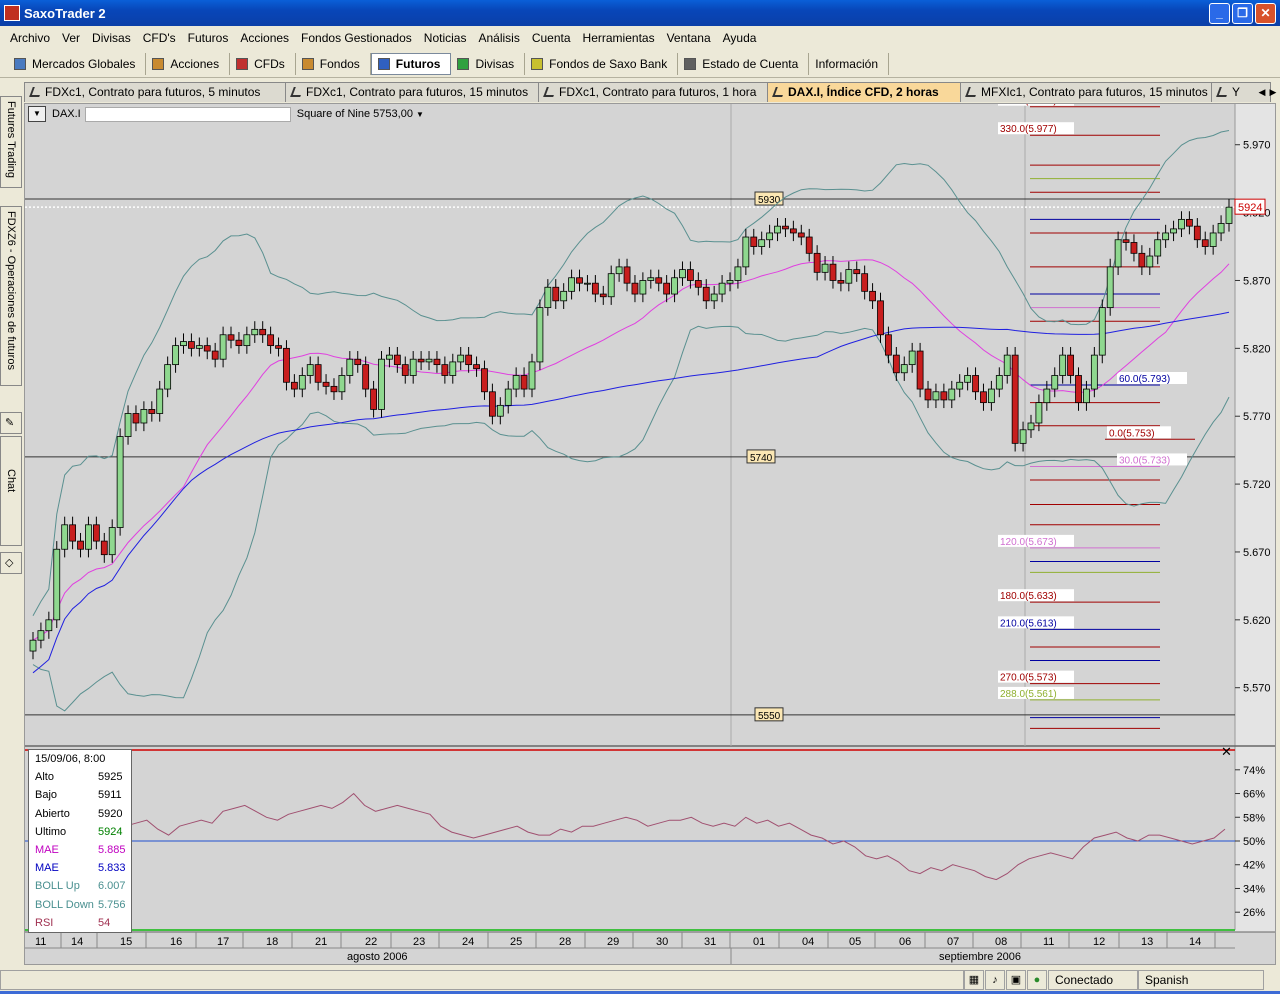 Image resolution: width=1280 pixels, height=994 pixels. Describe the element at coordinates (71, 38) in the screenshot. I see `menu-item-1: Ver` at that location.